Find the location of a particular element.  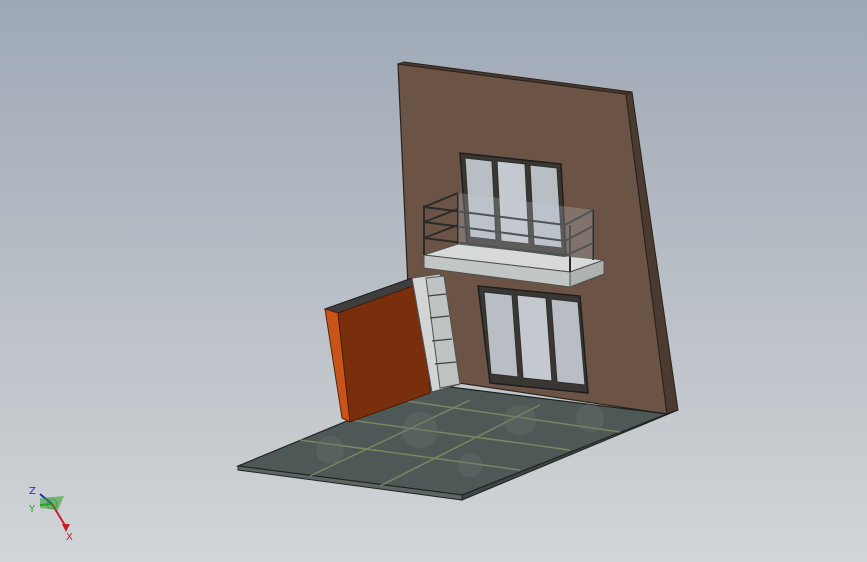

x-axis-label: X is located at coordinates (69, 537).